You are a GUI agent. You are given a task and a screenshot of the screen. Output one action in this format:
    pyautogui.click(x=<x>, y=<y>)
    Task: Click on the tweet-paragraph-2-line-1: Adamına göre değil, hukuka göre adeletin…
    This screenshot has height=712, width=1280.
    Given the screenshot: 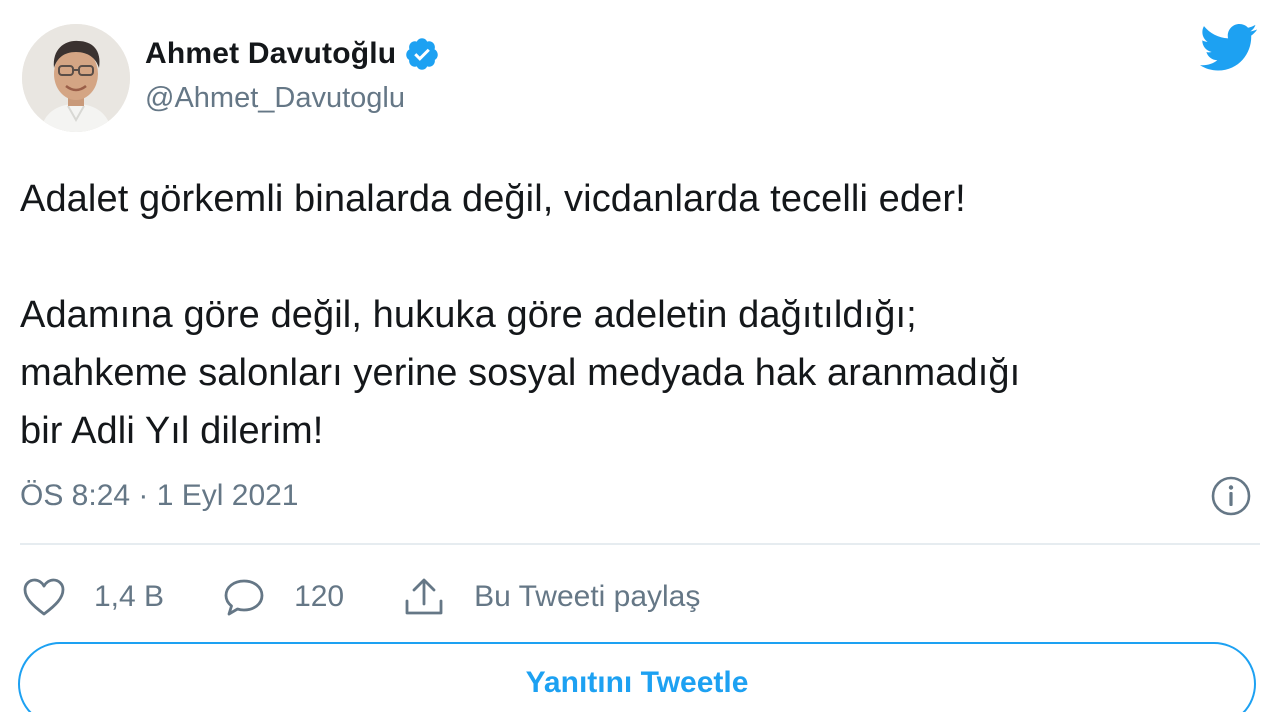 What is the action you would take?
    pyautogui.click(x=468, y=315)
    